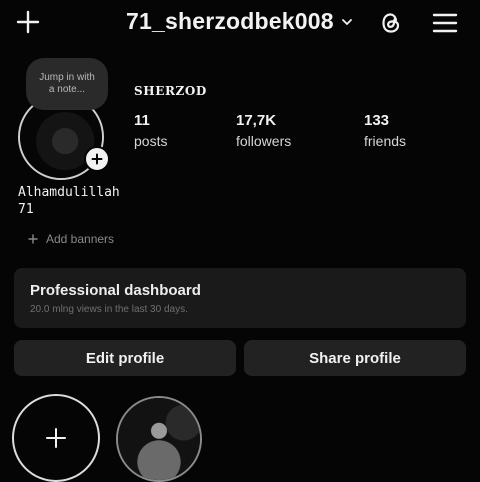 The width and height of the screenshot is (480, 482). I want to click on edit-profile-button: Edit profile, so click(125, 358).